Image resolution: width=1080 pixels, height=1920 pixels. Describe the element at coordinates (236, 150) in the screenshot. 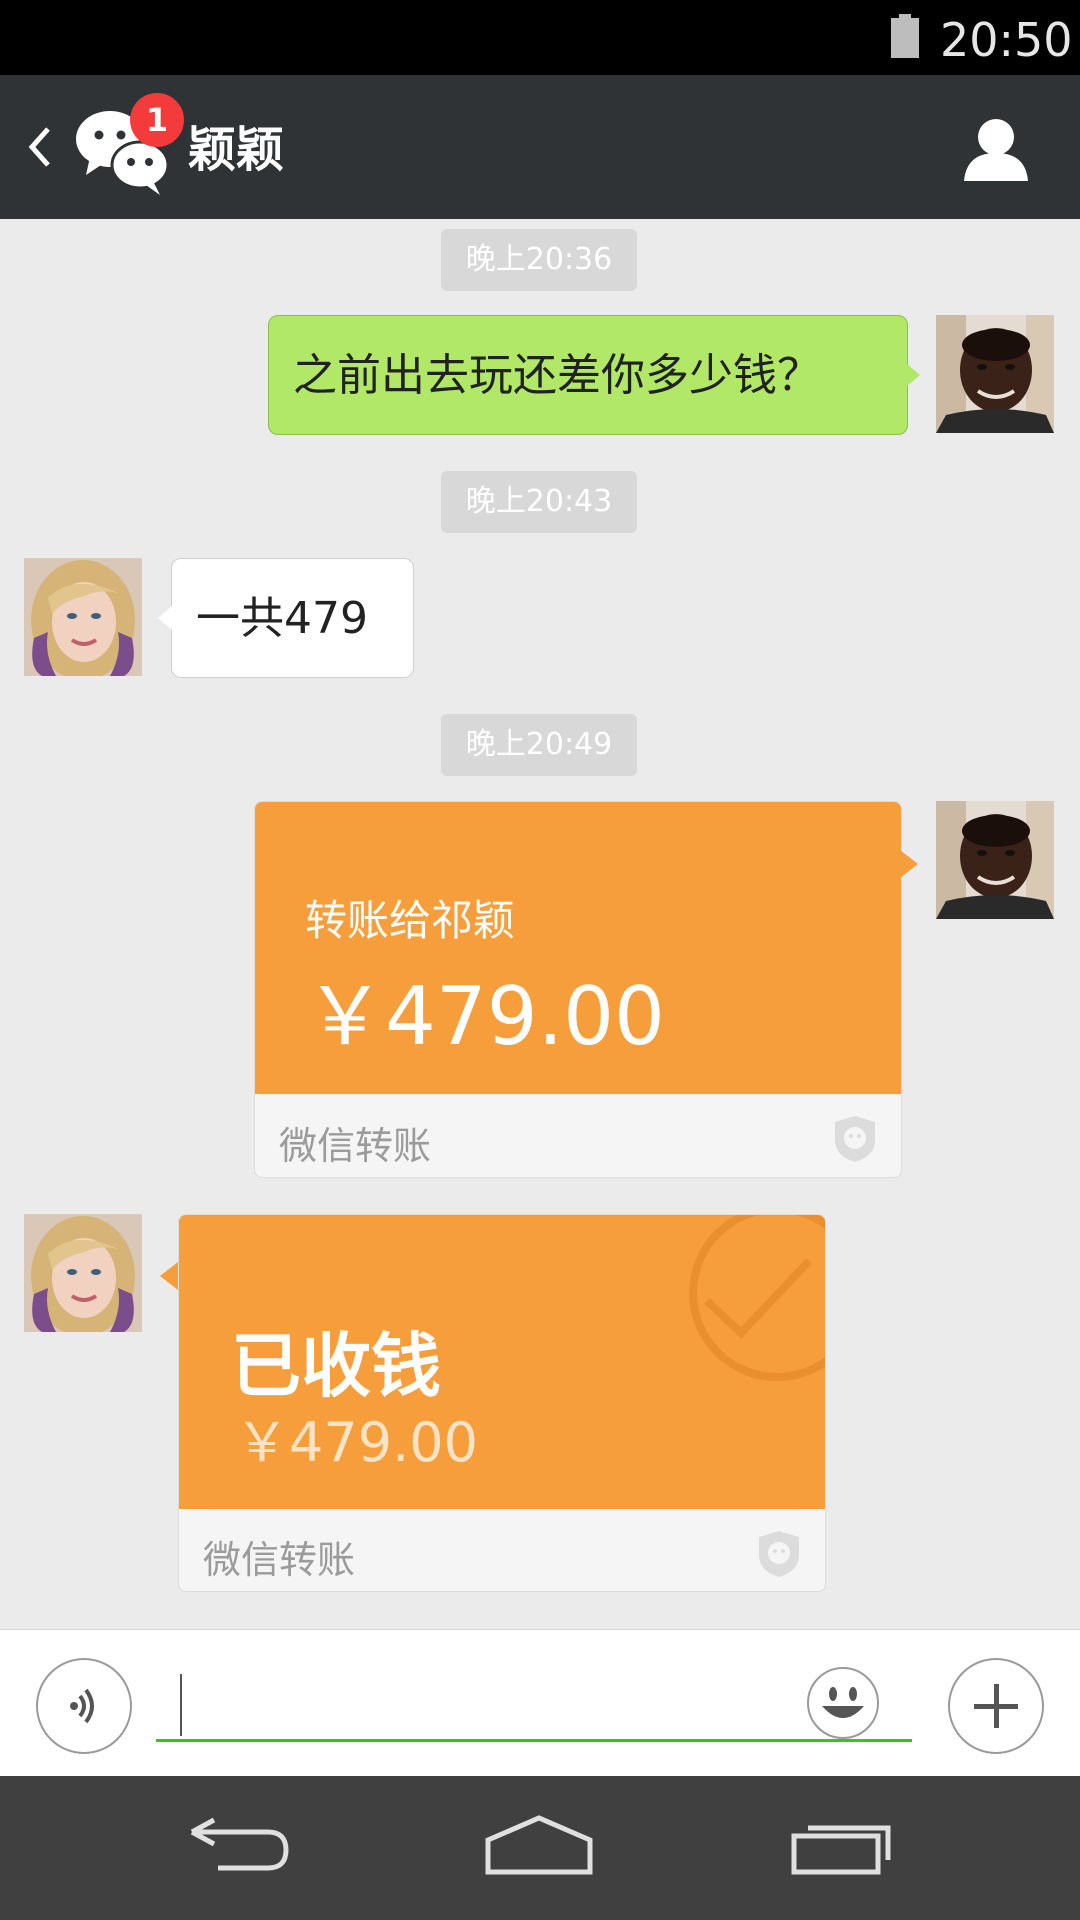

I see `chat-title: 颖颖` at that location.